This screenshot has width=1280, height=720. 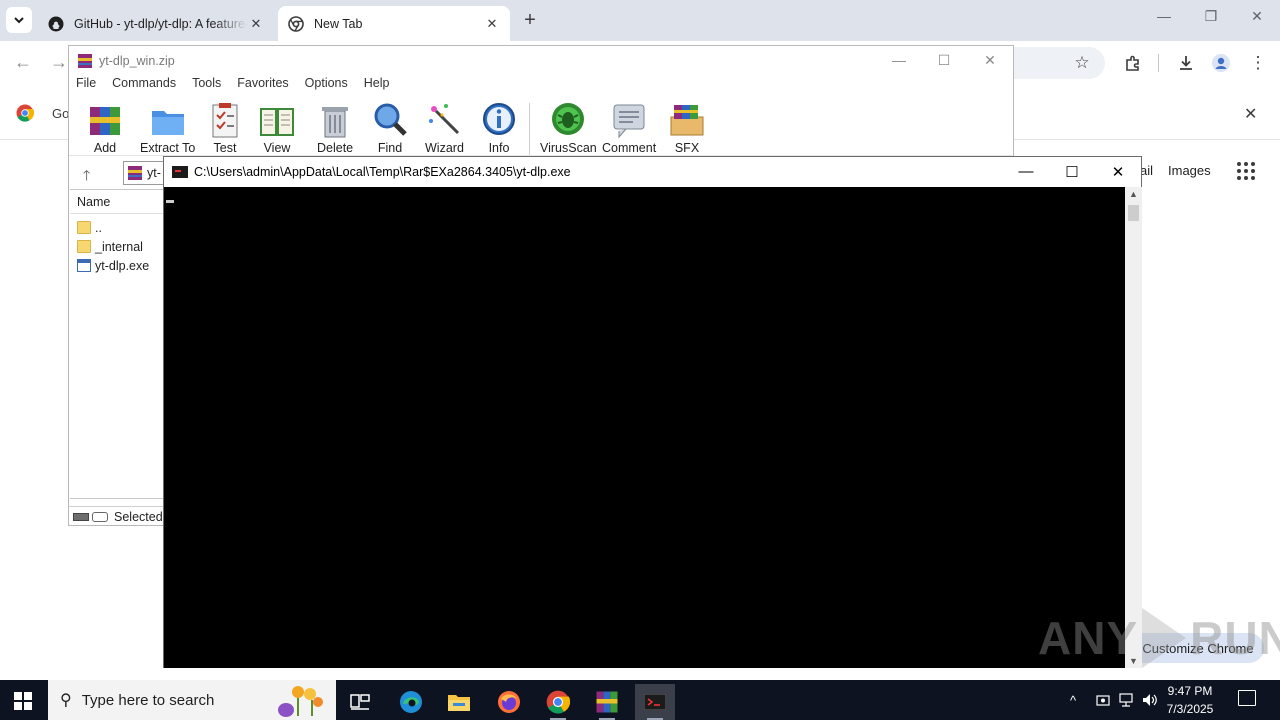 I want to click on add-button: Add, so click(x=105, y=129).